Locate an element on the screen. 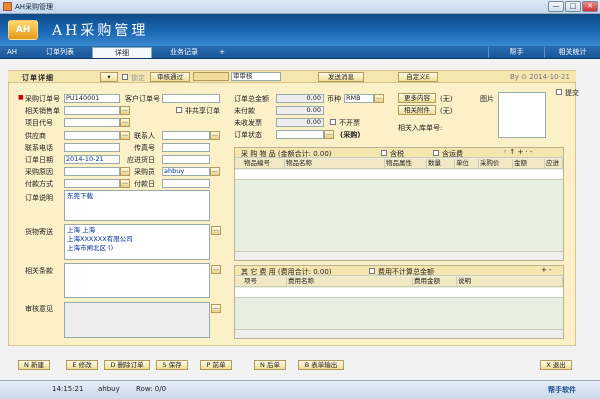 This screenshot has height=399, width=600. fees-col-name: 费用名称 is located at coordinates (350, 282).